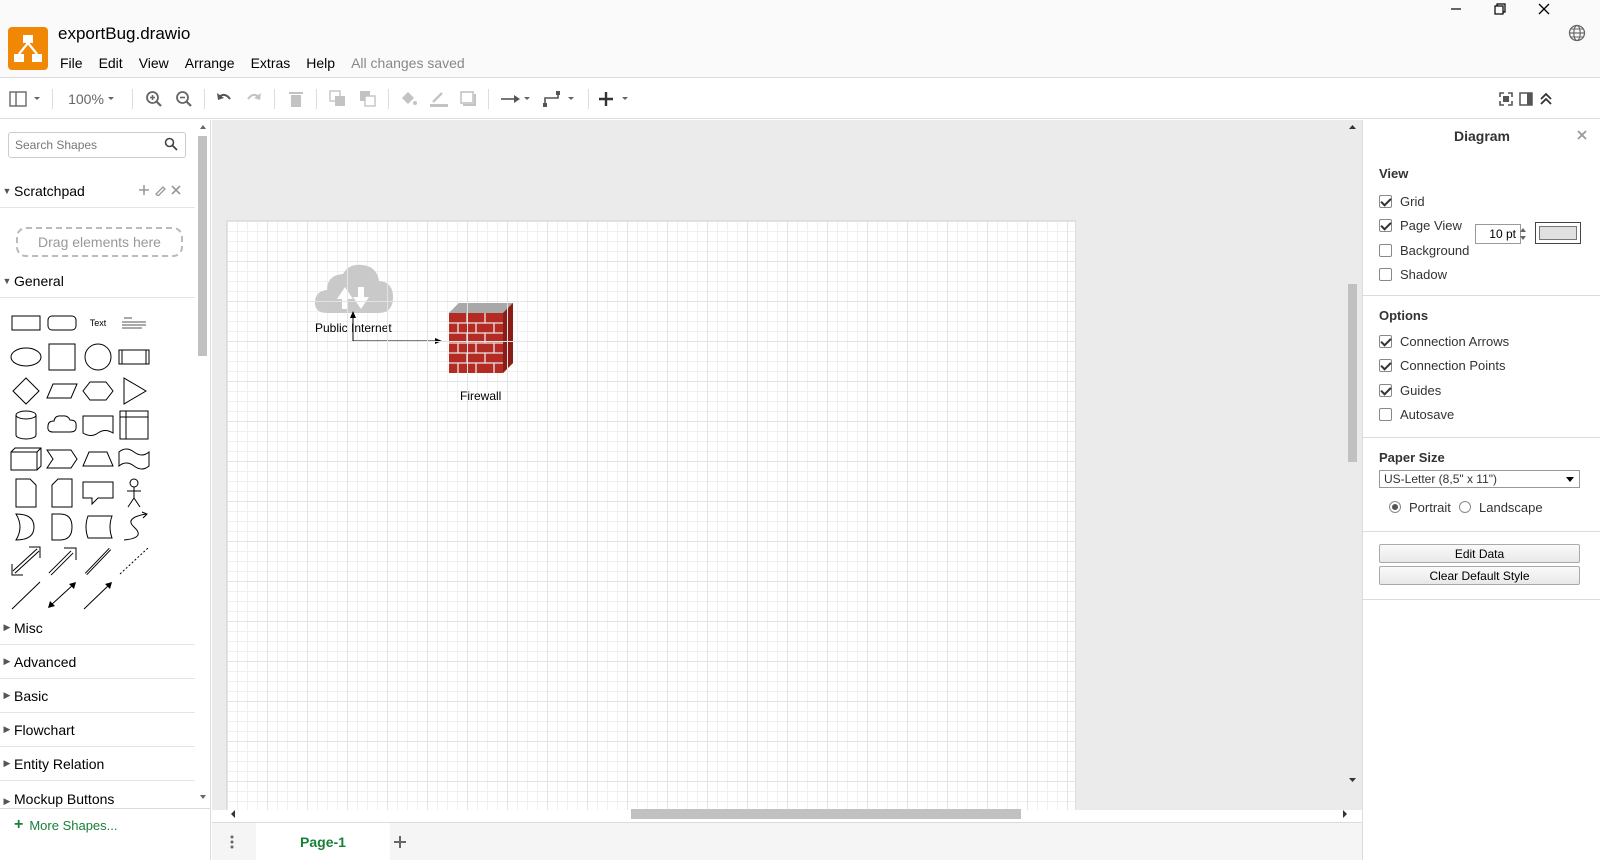 This screenshot has height=861, width=1600. What do you see at coordinates (62, 595) in the screenshot?
I see `double-arrow-line-icon` at bounding box center [62, 595].